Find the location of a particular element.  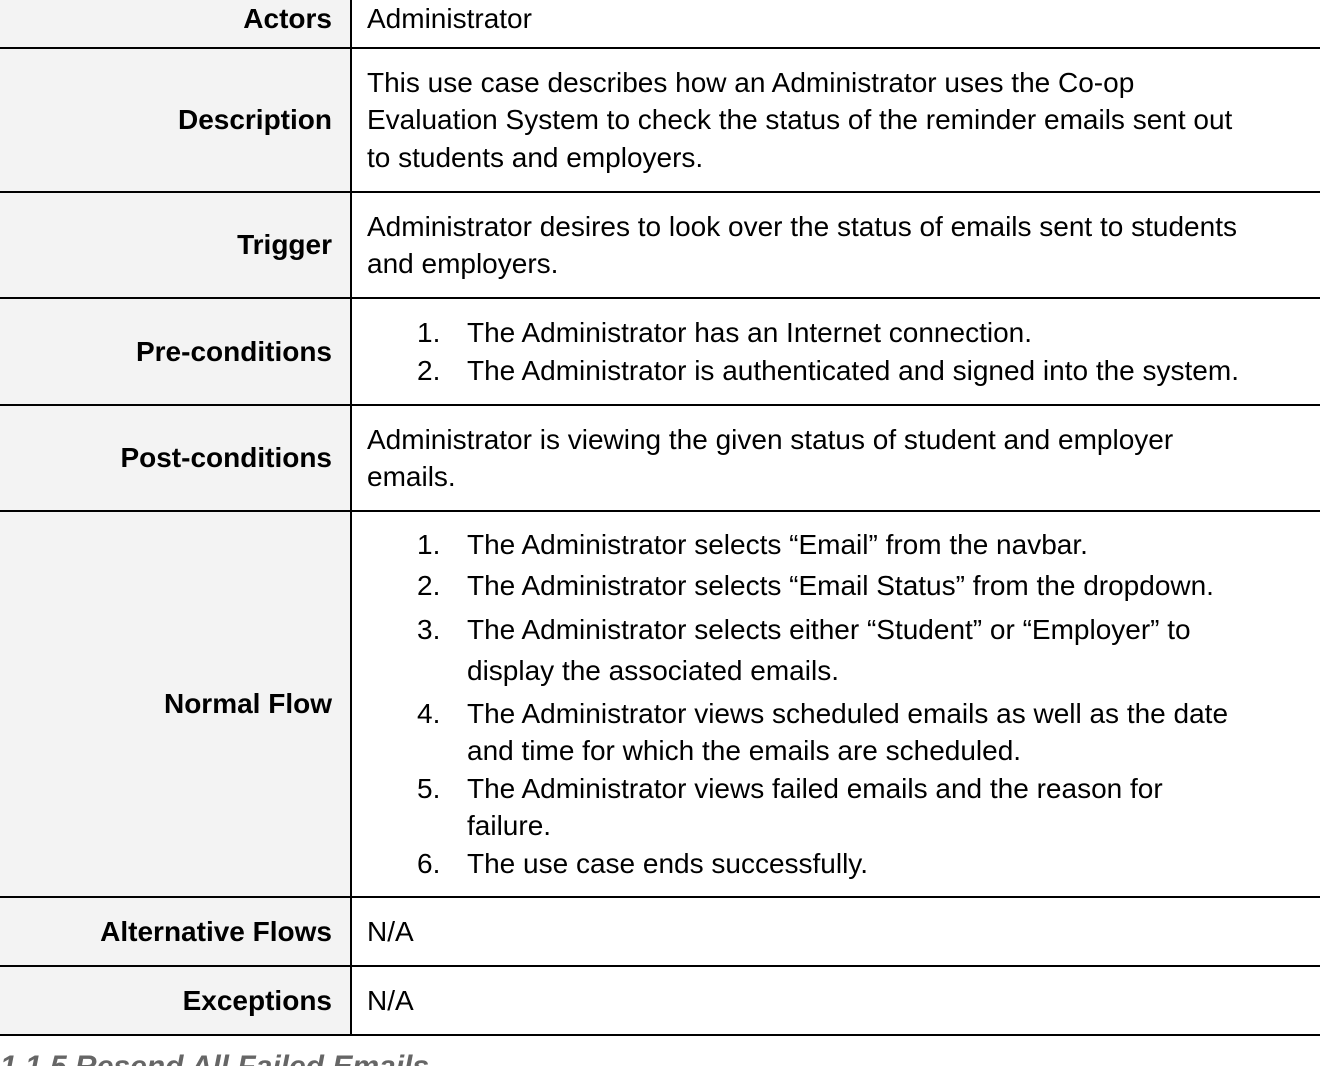

next-section-heading: 1.1.5 Resend All Failed Emails is located at coordinates (214, 1058).